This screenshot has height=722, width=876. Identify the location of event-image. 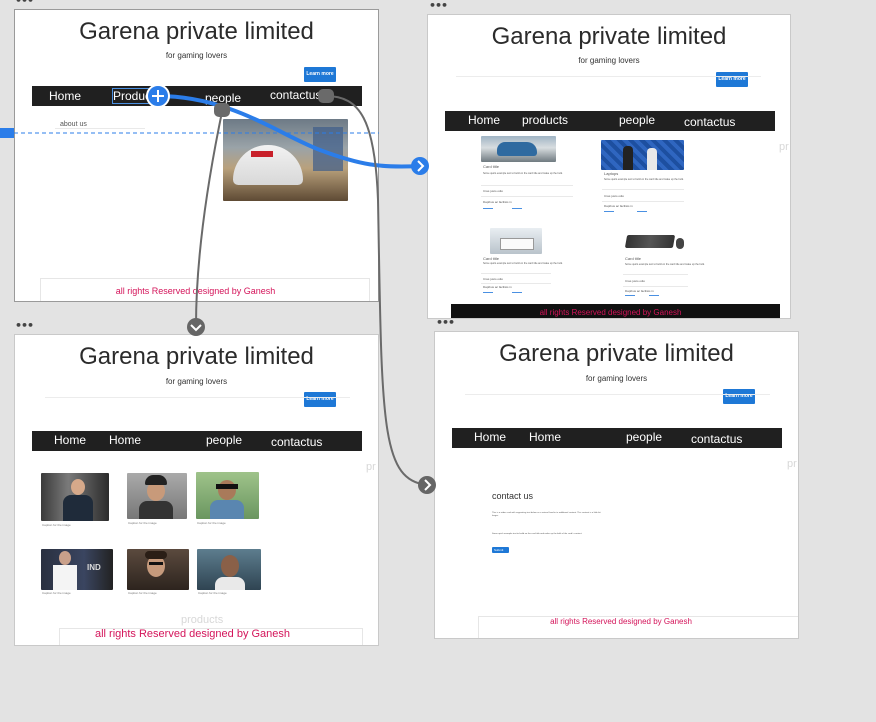
(642, 155).